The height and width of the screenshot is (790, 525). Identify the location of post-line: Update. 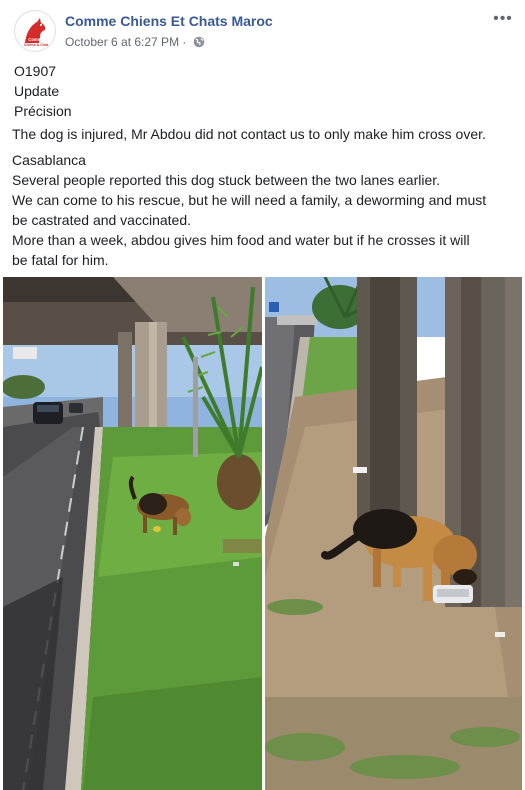
(37, 91).